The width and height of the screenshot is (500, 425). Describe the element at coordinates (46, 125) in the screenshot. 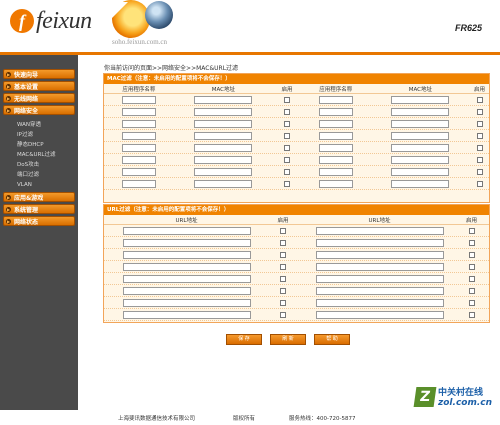

I see `submenu-item: WAN穿透` at that location.